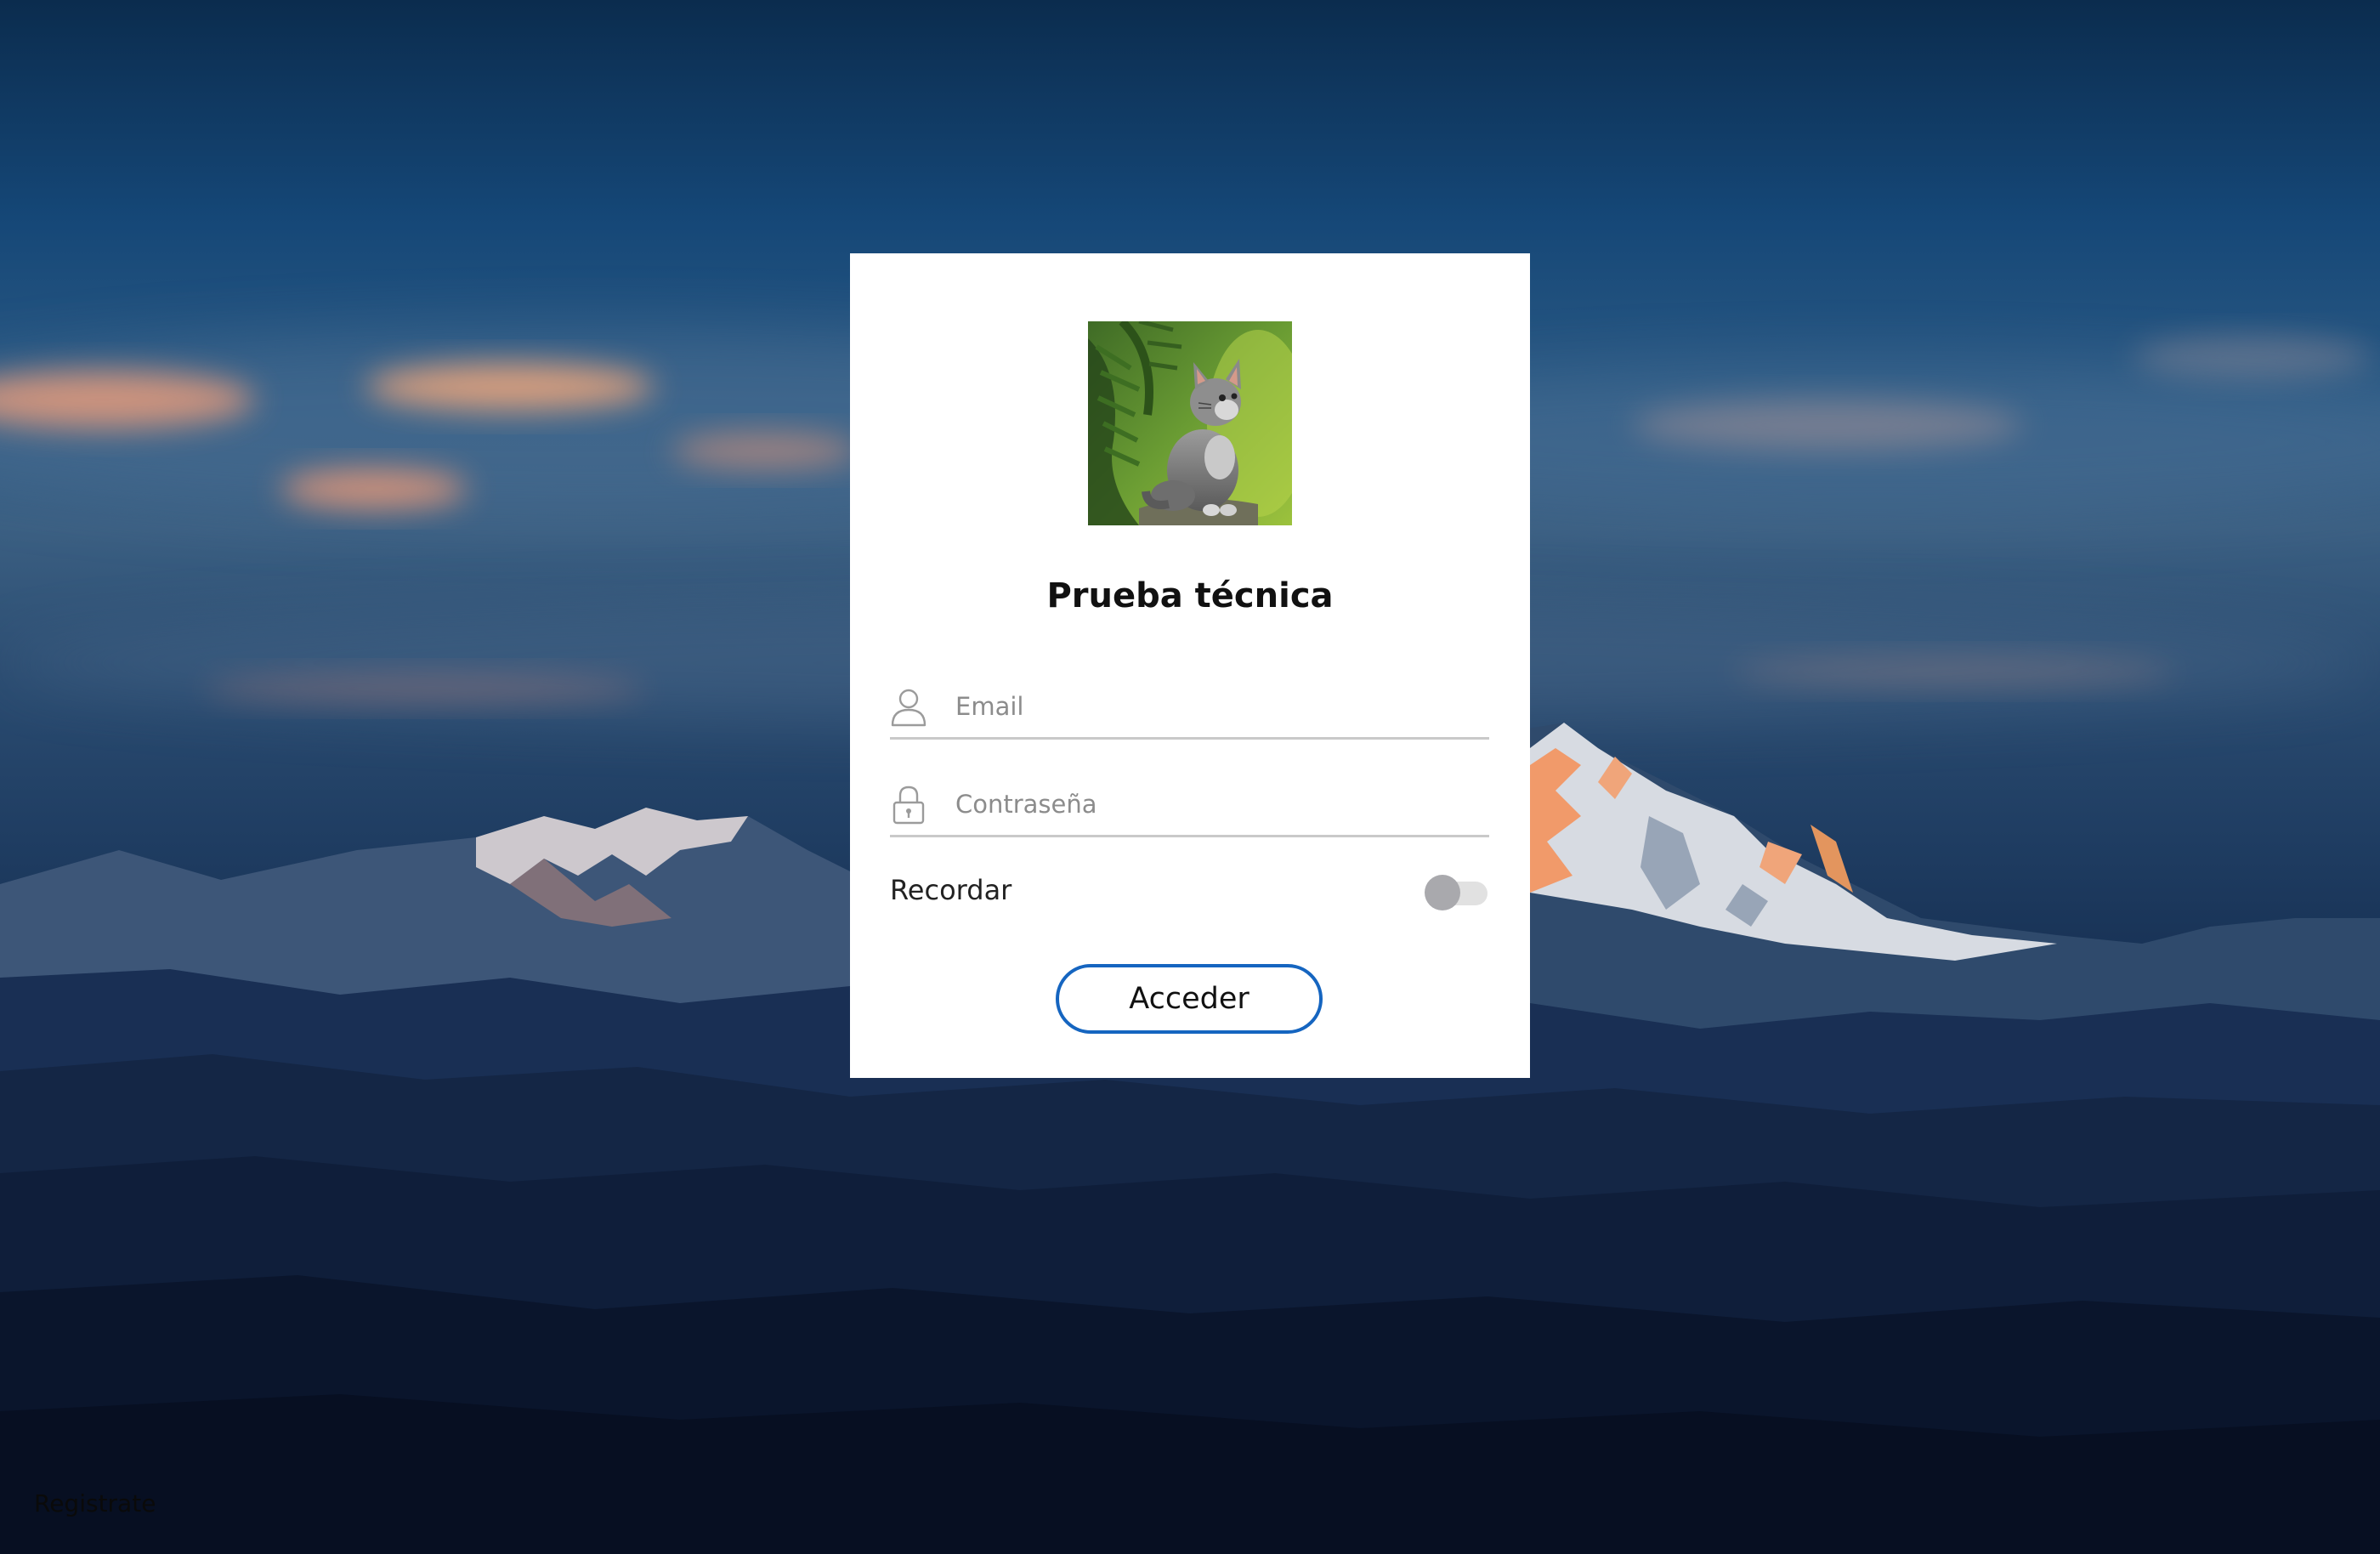  I want to click on password-field-group, so click(1189, 805).